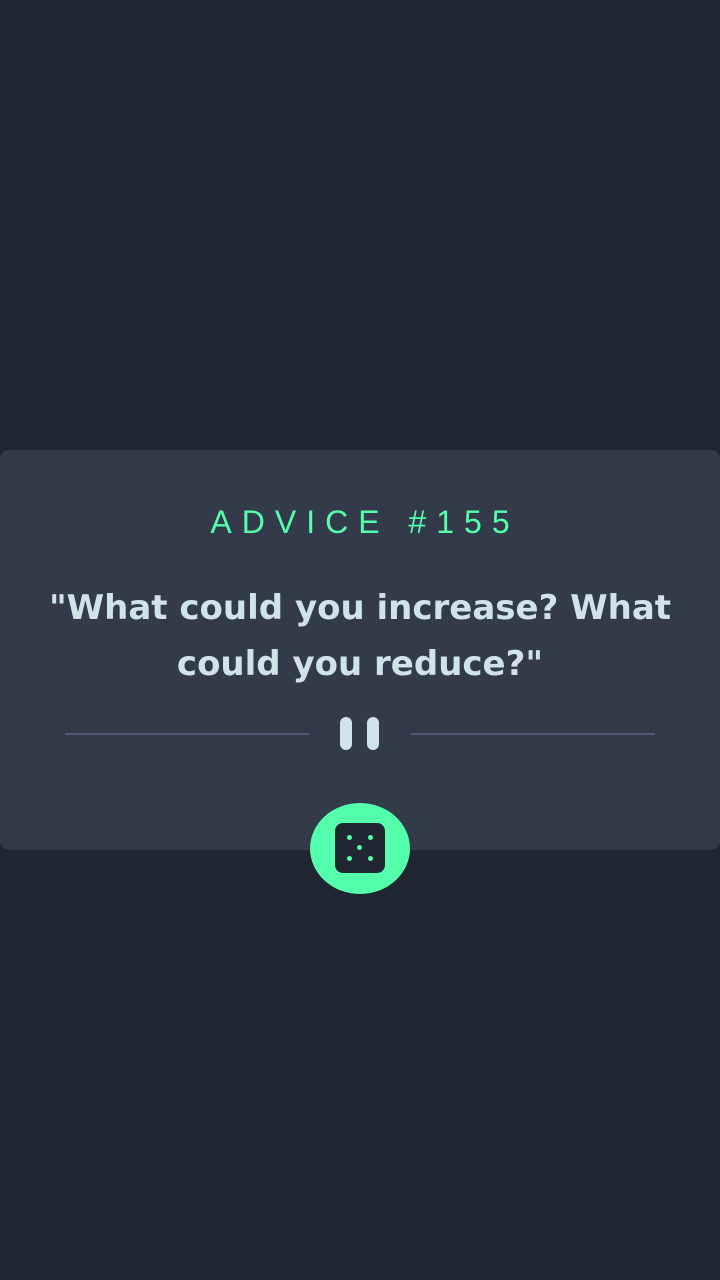 This screenshot has height=1280, width=720. I want to click on dice-icon, so click(360, 848).